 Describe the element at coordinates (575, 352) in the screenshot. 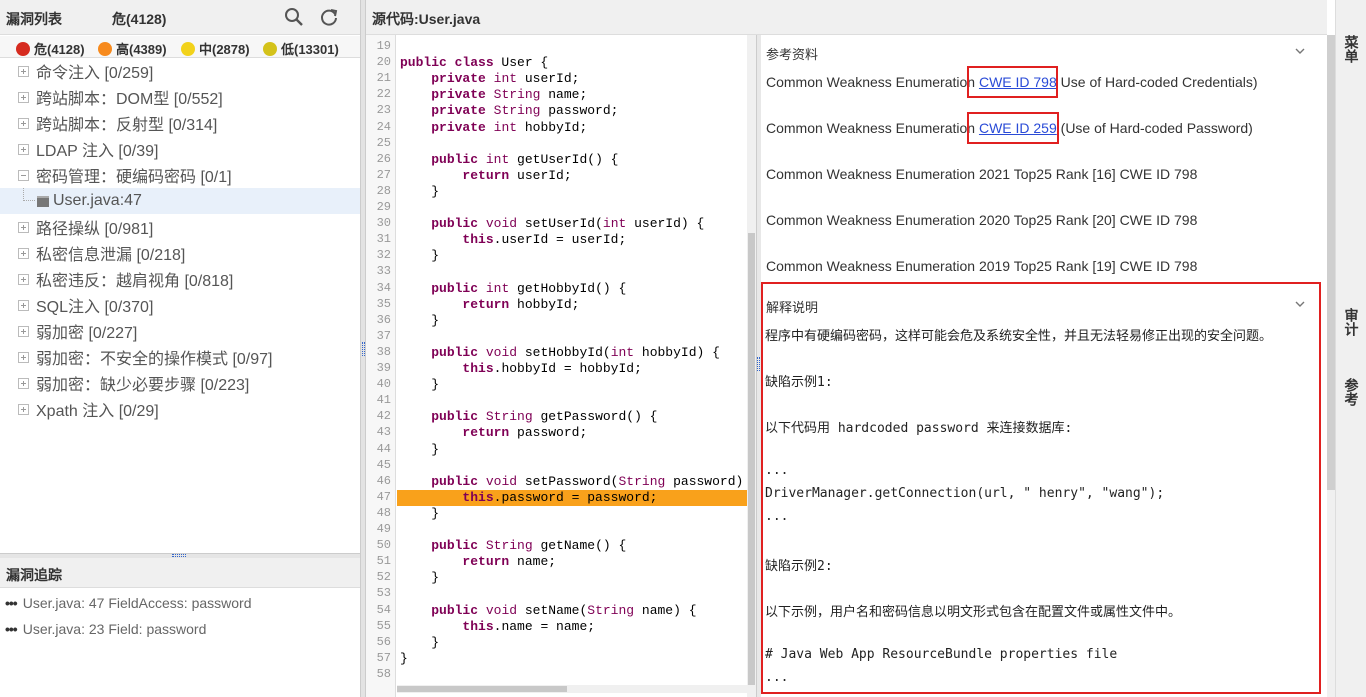

I see `code-line: public void setHobbyId(int hobbyId) {` at that location.